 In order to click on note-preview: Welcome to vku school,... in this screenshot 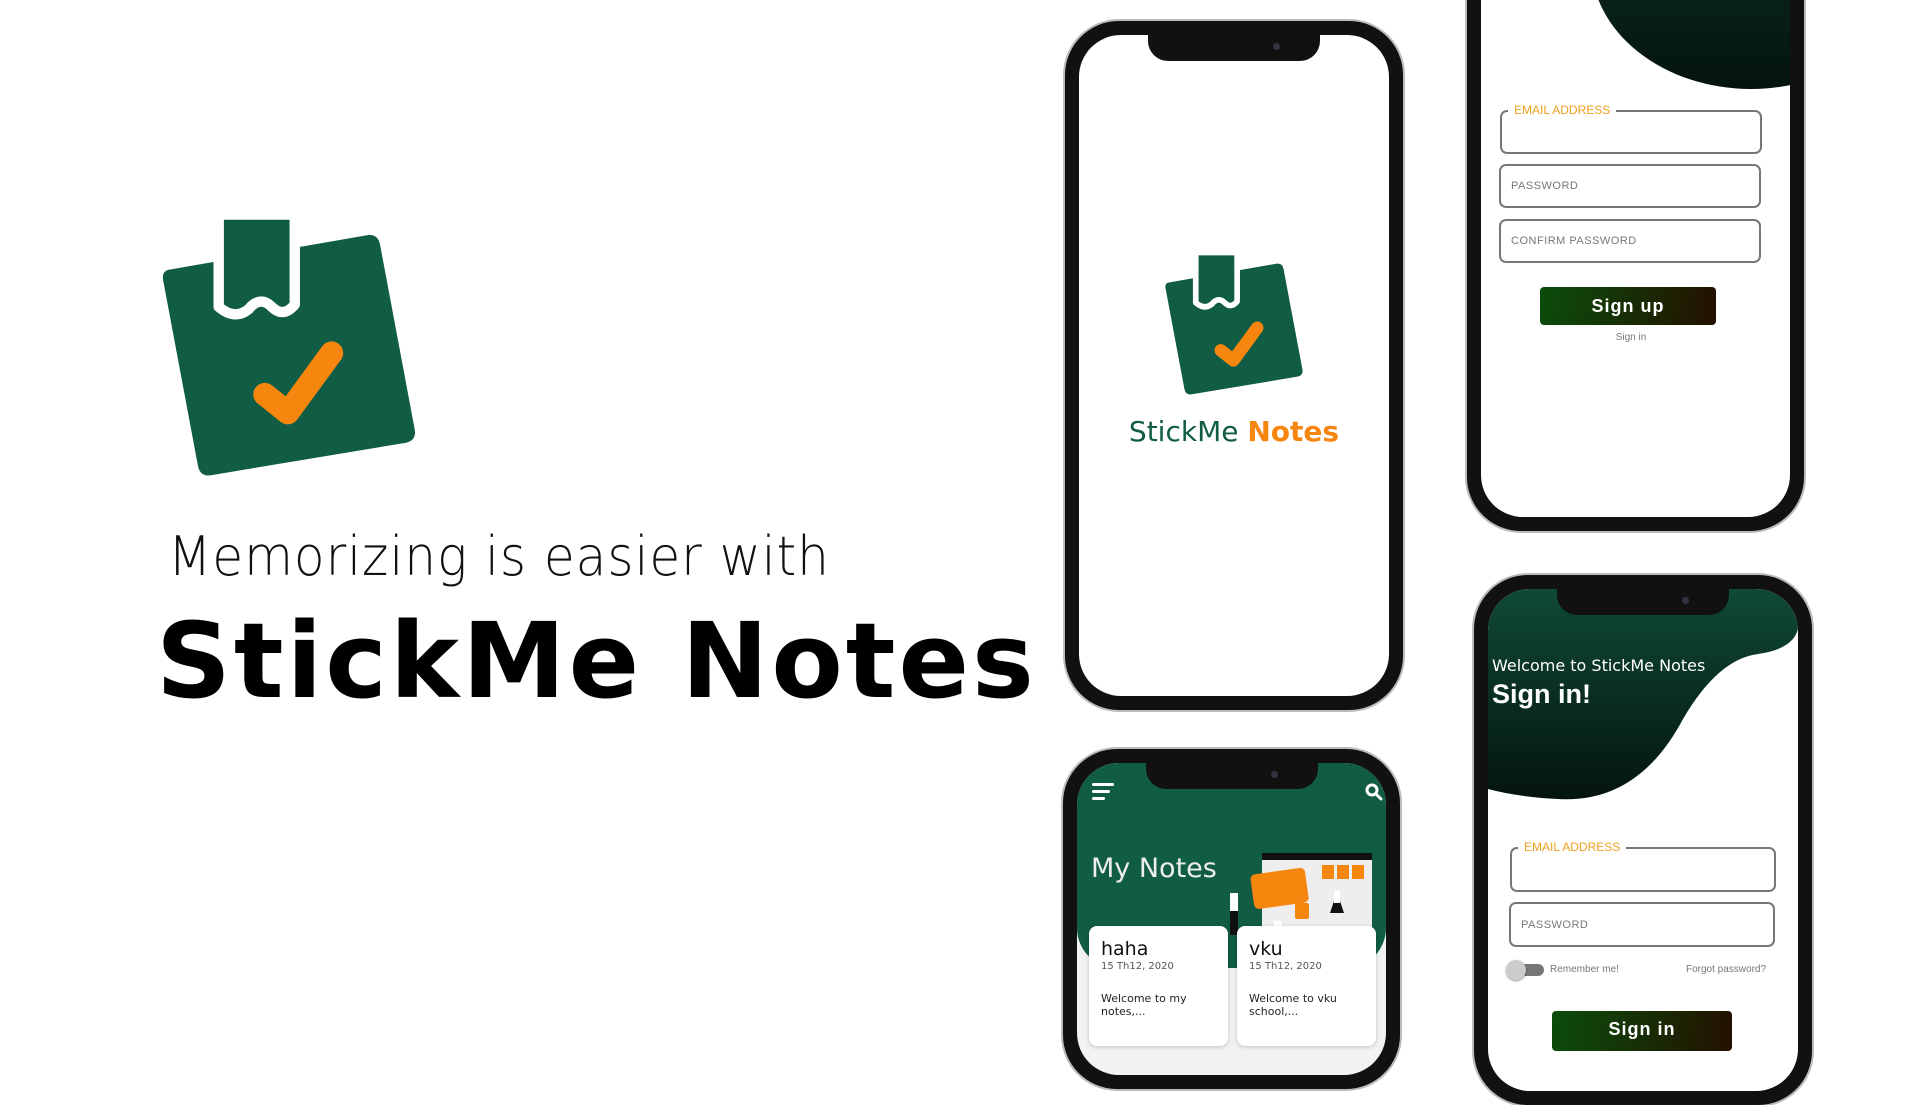, I will do `click(1293, 1005)`.